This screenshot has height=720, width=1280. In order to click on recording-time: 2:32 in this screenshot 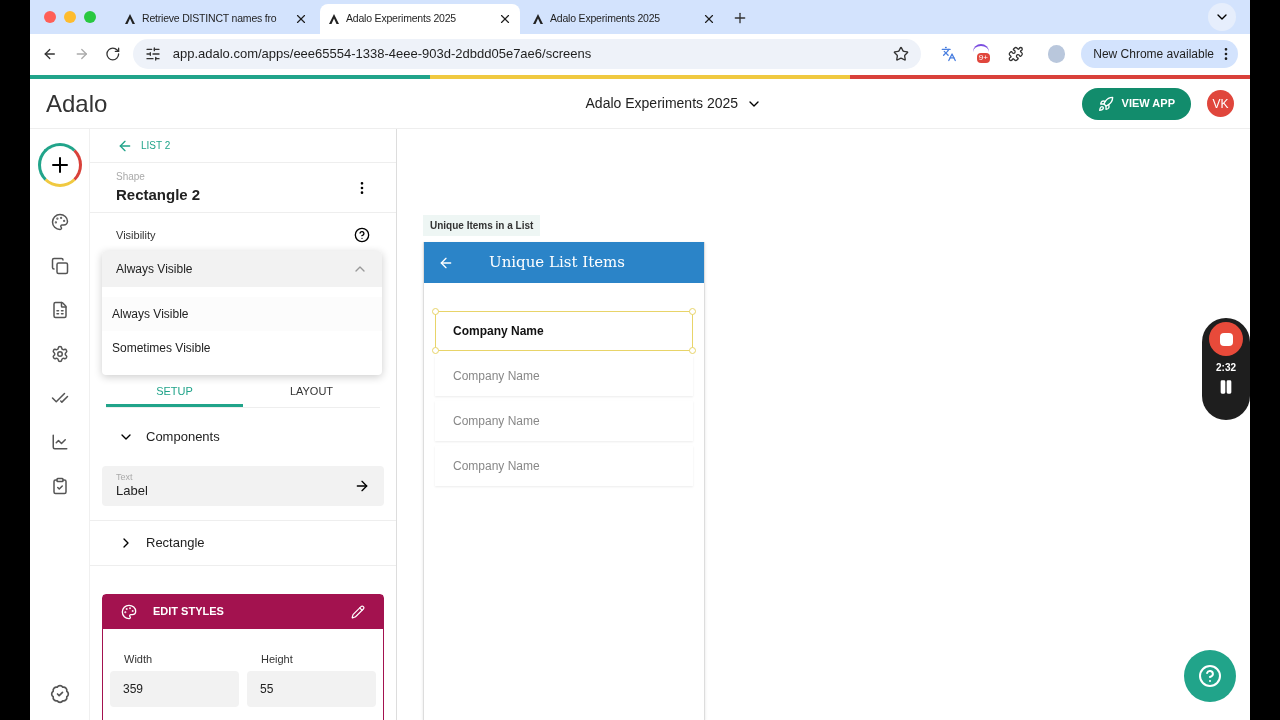, I will do `click(1226, 368)`.